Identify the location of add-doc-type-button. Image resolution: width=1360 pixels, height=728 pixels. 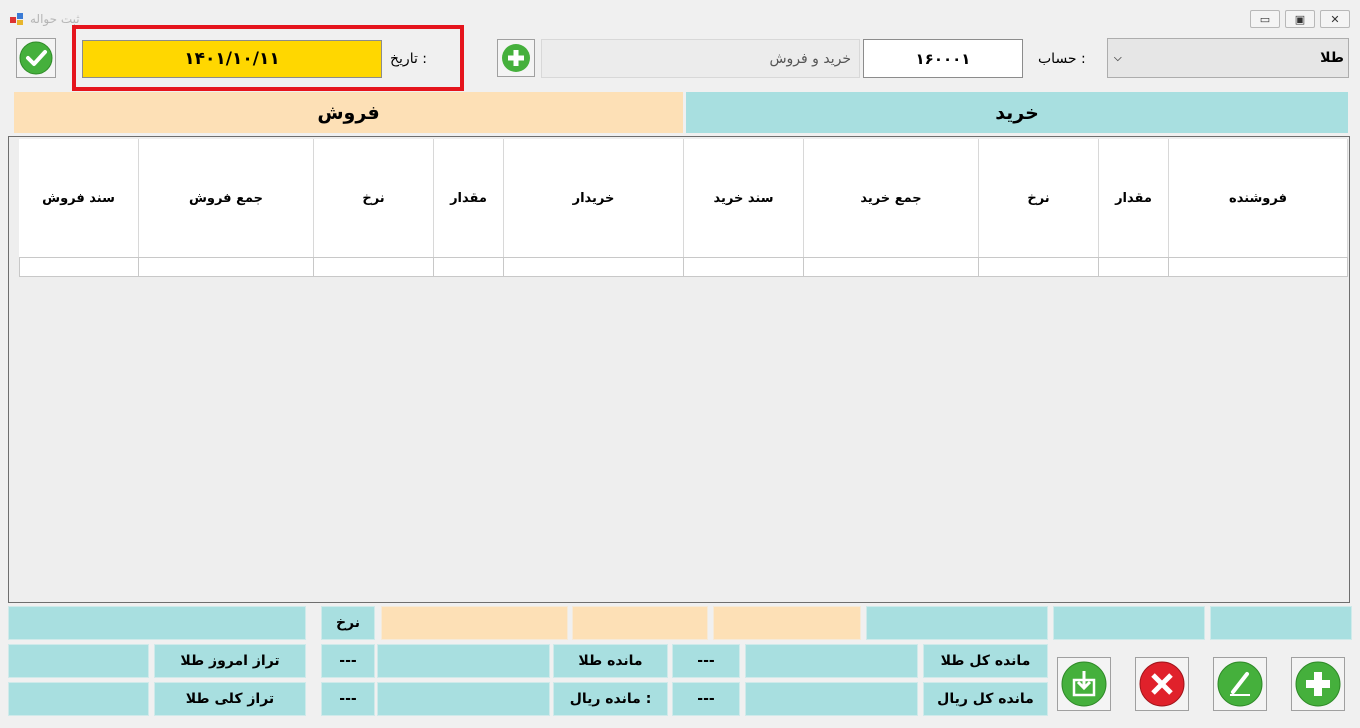
(516, 58).